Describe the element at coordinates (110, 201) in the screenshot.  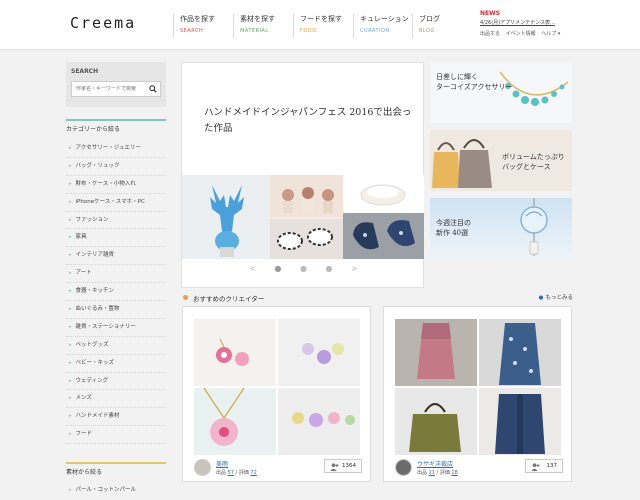
I see `category-label: iPhoneケース・スマホ・PC` at that location.